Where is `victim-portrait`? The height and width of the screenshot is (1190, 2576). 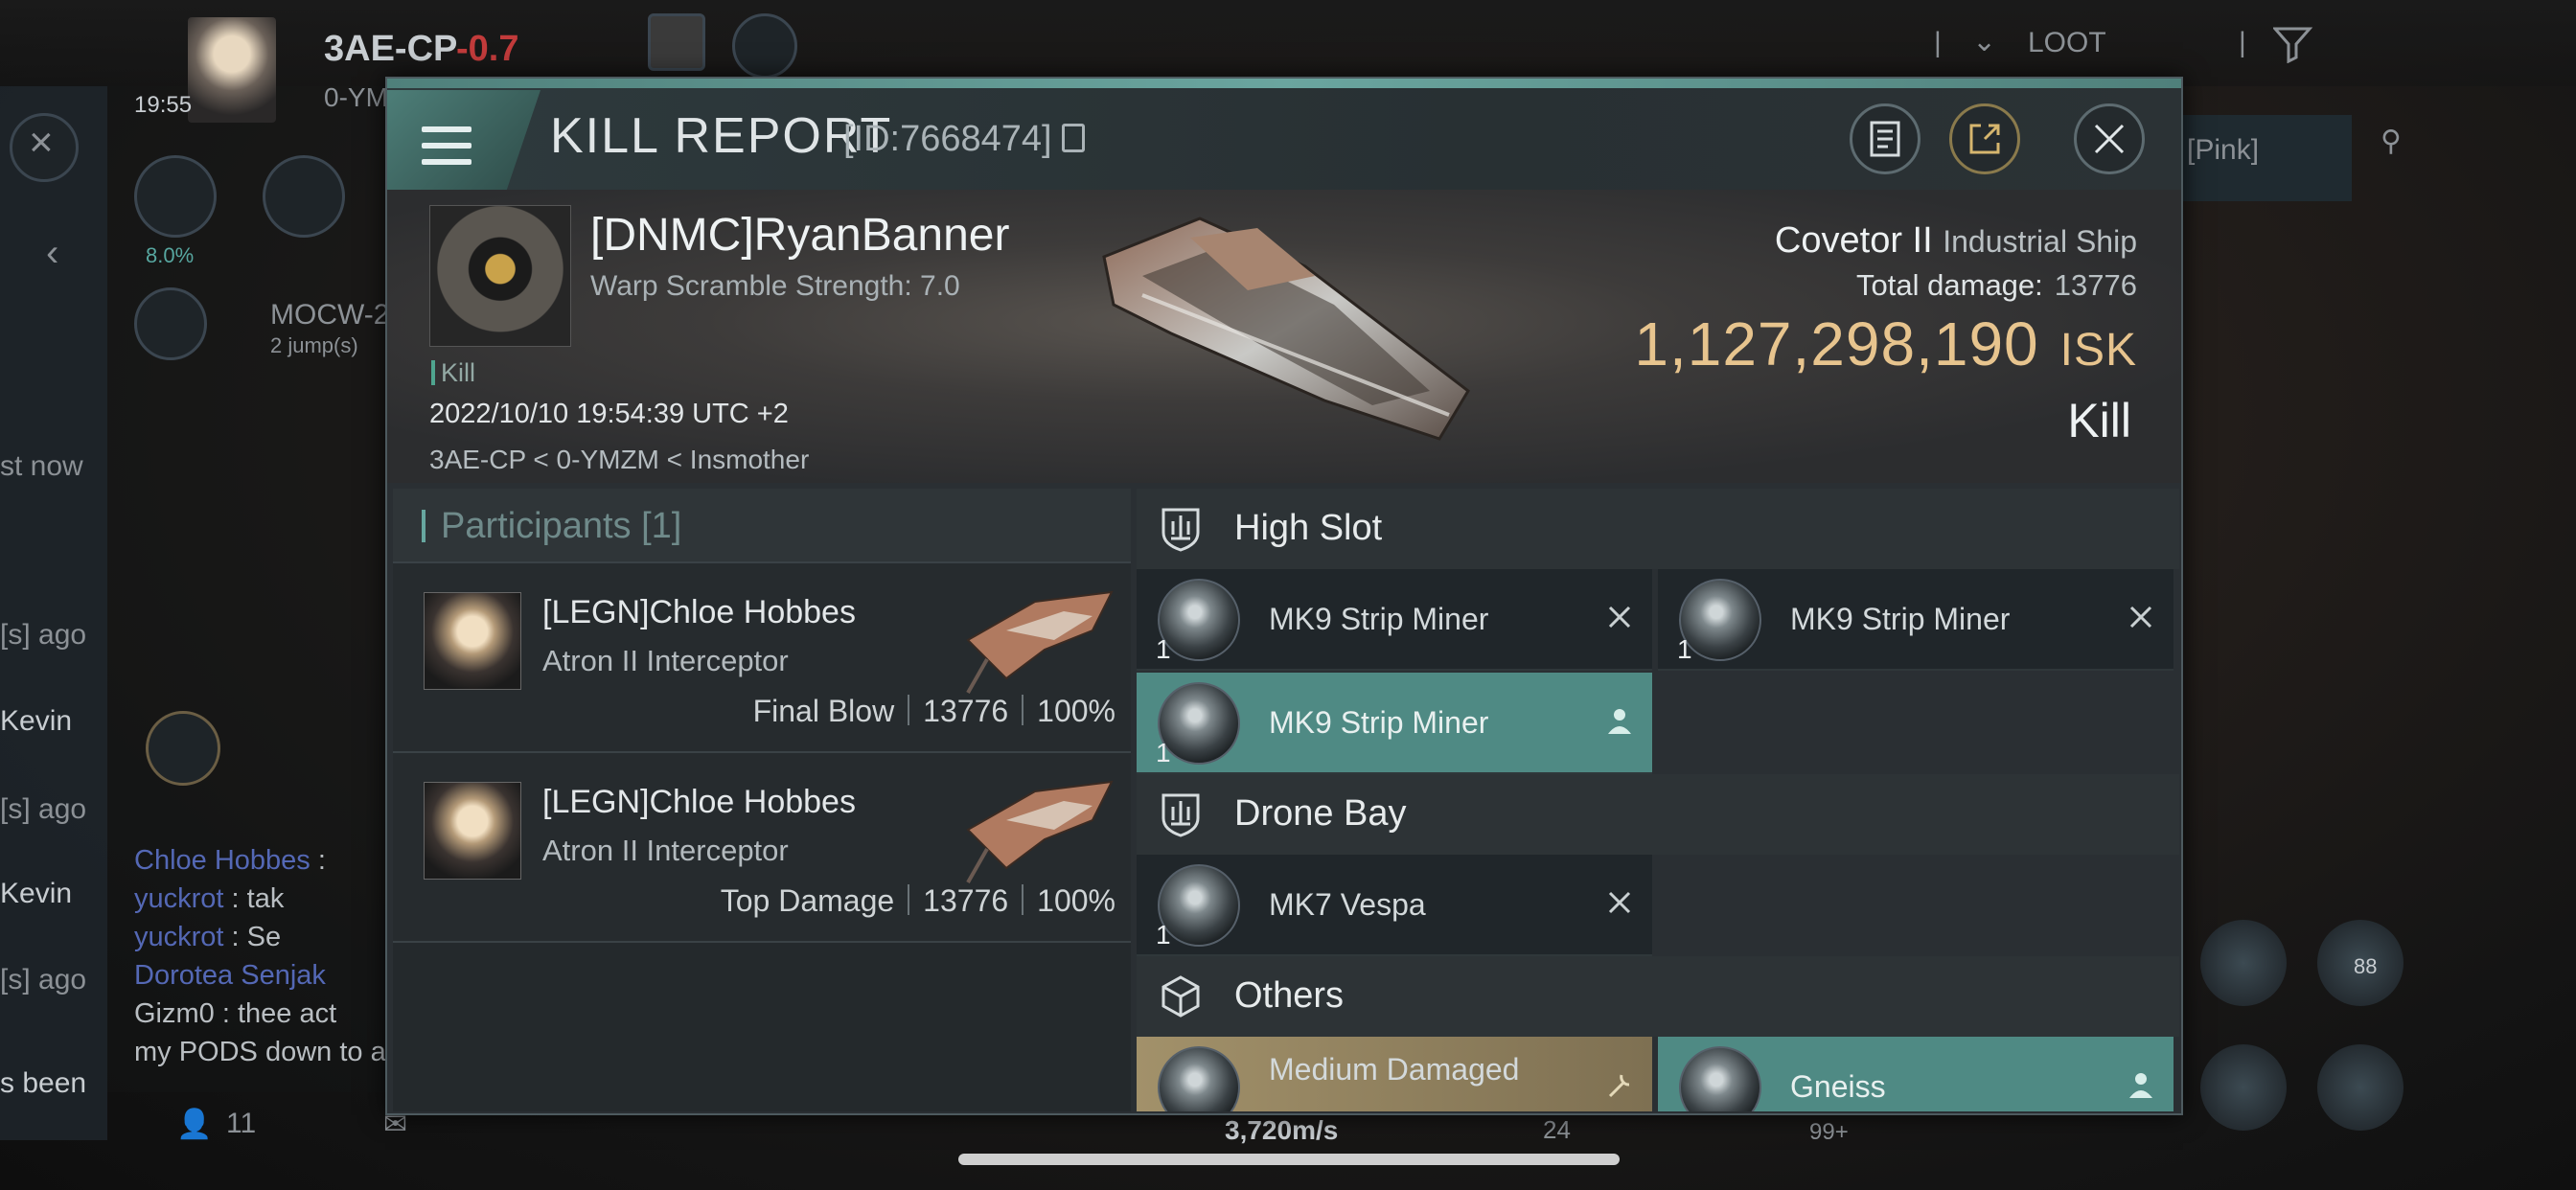
victim-portrait is located at coordinates (500, 276).